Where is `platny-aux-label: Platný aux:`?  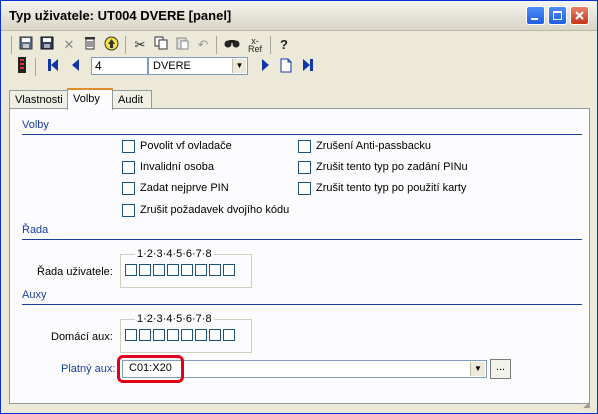
platny-aux-label: Platný aux: is located at coordinates (88, 369).